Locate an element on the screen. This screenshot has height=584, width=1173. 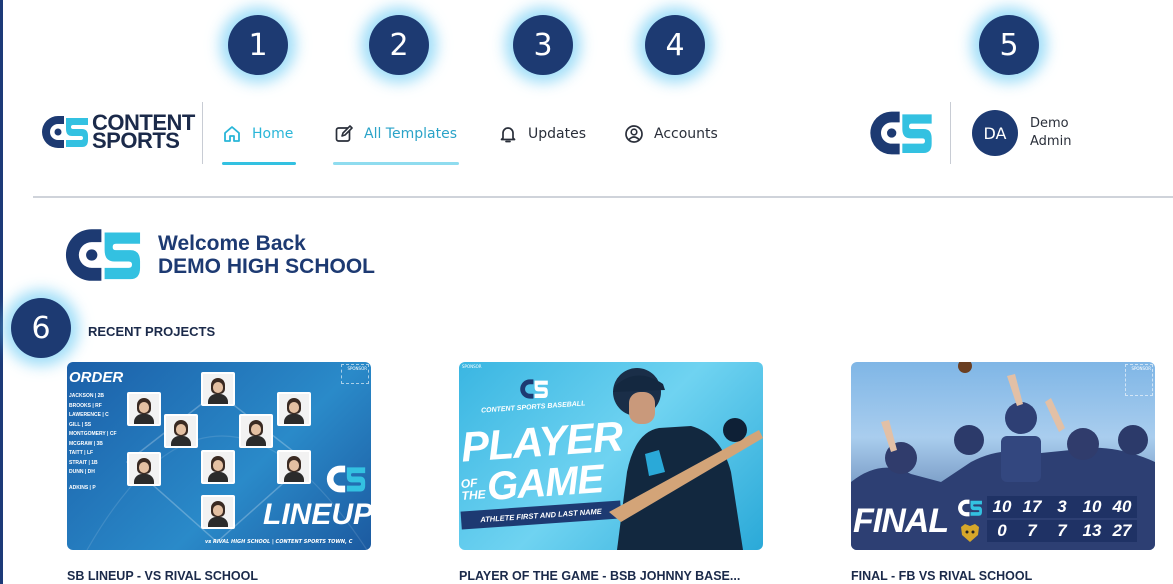
away-score-row: 0 7 7 13 27 is located at coordinates (1062, 531).